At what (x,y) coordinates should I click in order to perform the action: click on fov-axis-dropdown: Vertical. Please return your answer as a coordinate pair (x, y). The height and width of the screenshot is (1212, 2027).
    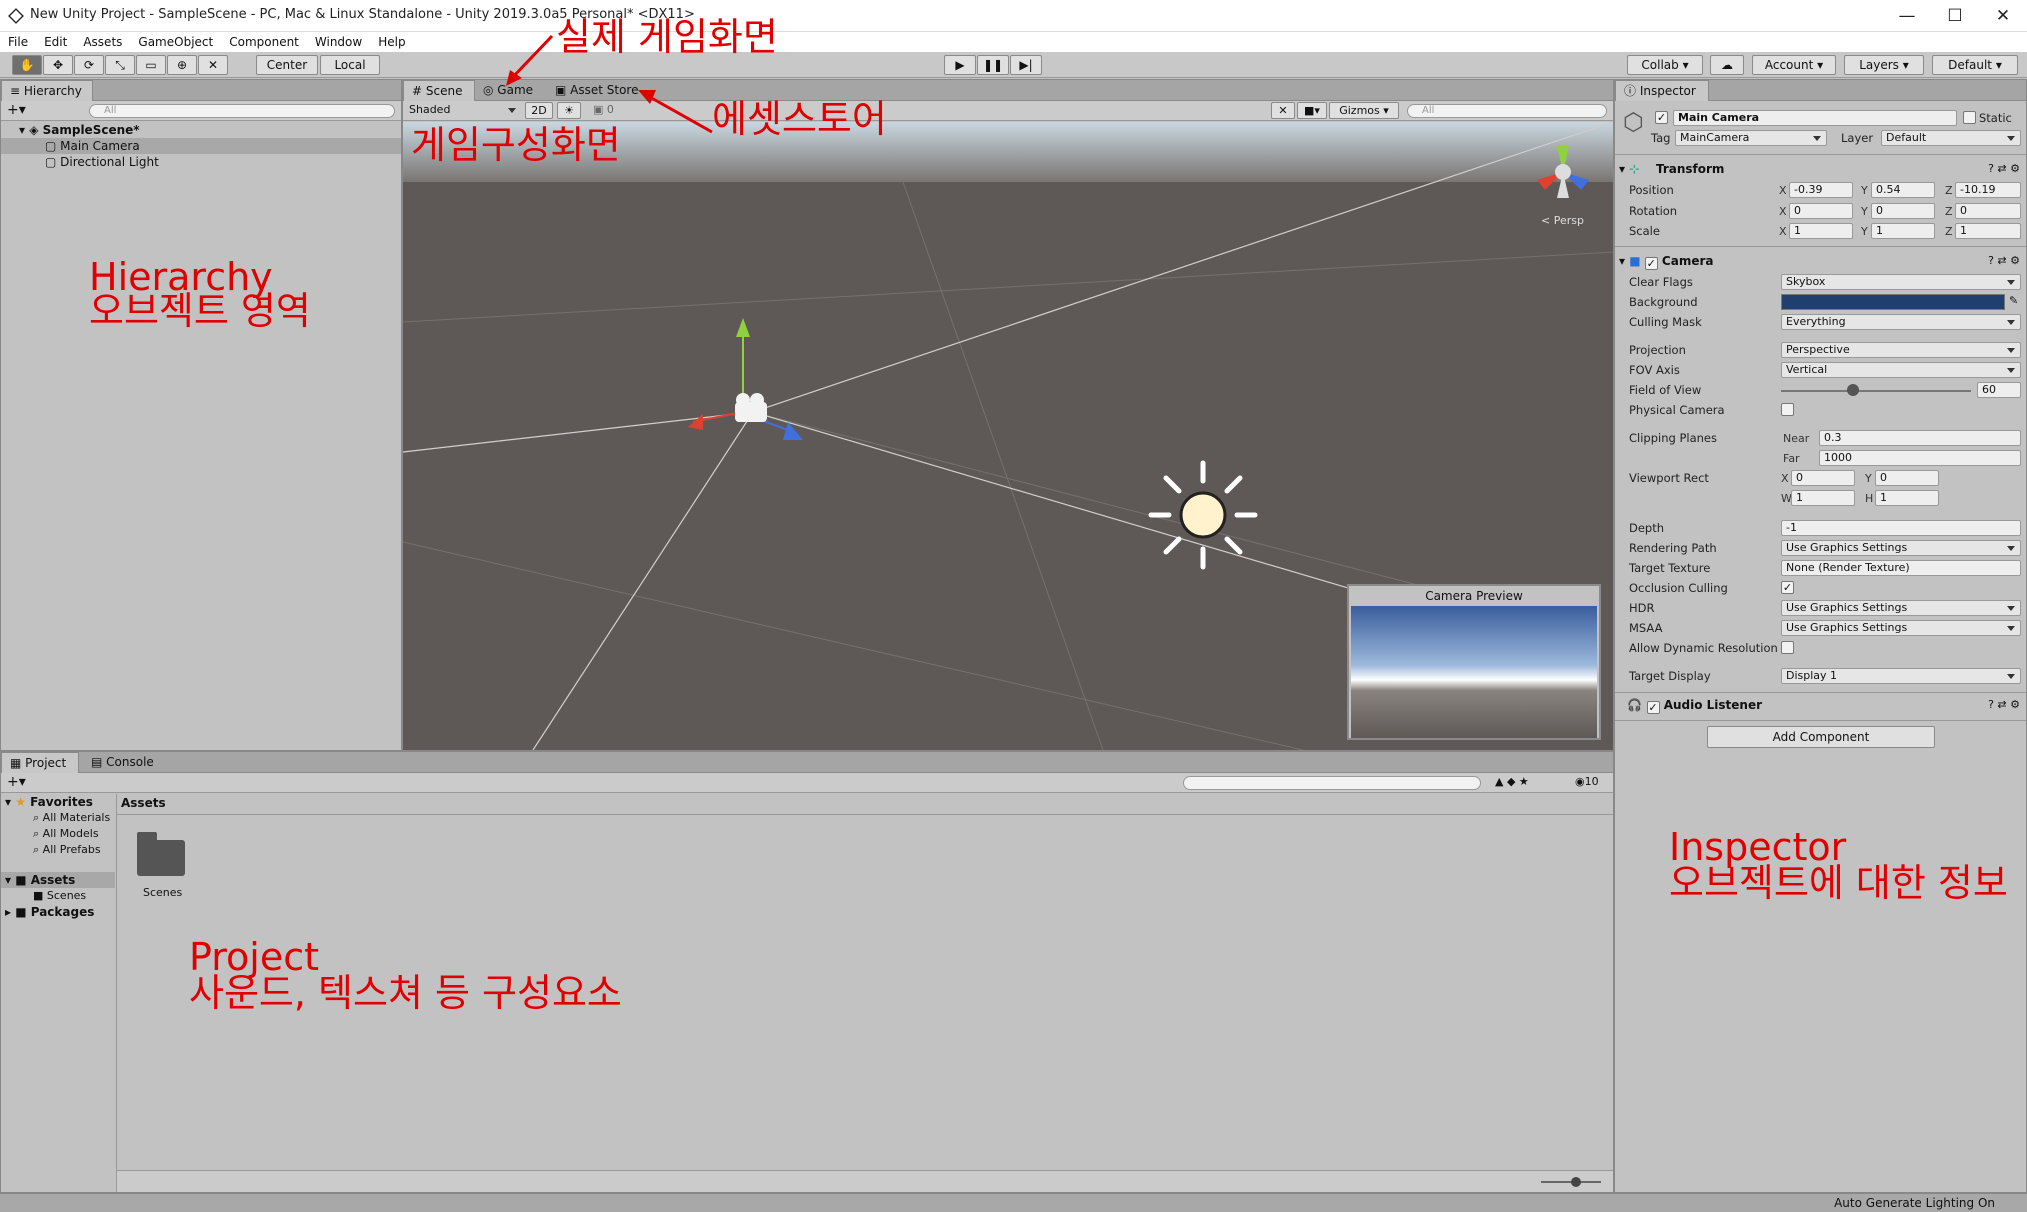
    Looking at the image, I should click on (1901, 370).